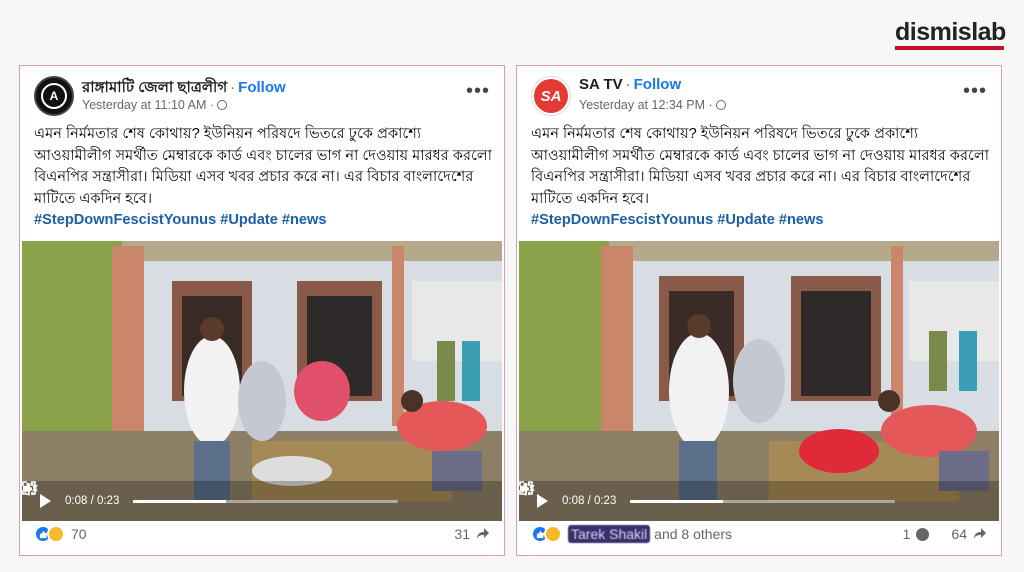 This screenshot has height=572, width=1024. What do you see at coordinates (472, 534) in the screenshot?
I see `engagement-counts: 31` at bounding box center [472, 534].